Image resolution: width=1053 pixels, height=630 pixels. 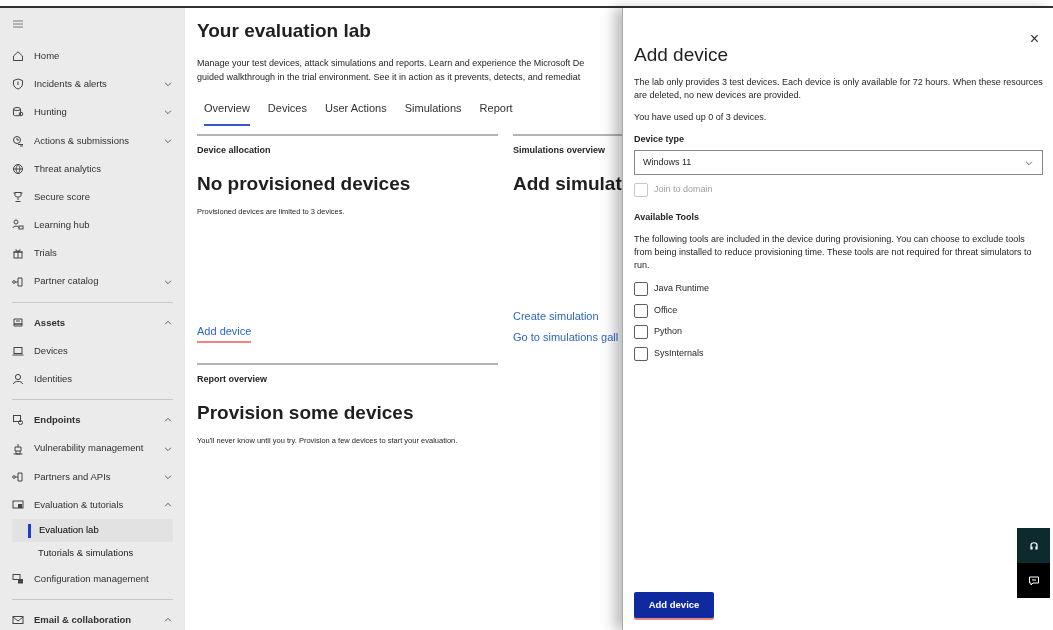 I want to click on help-button, so click(x=1033, y=545).